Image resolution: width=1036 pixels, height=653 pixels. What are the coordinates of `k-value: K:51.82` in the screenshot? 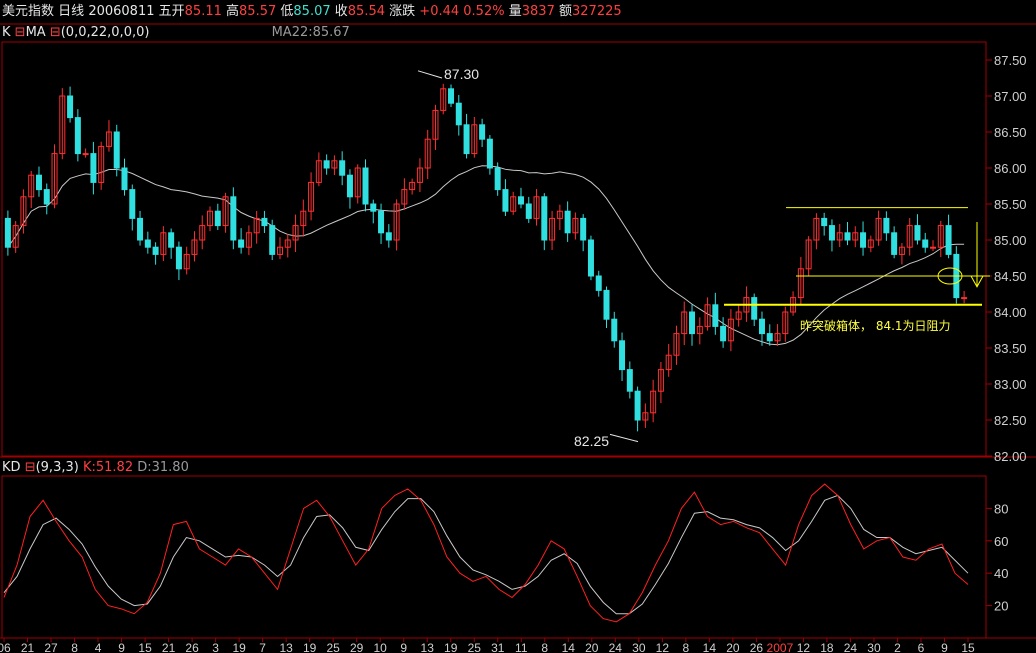 It's located at (108, 467).